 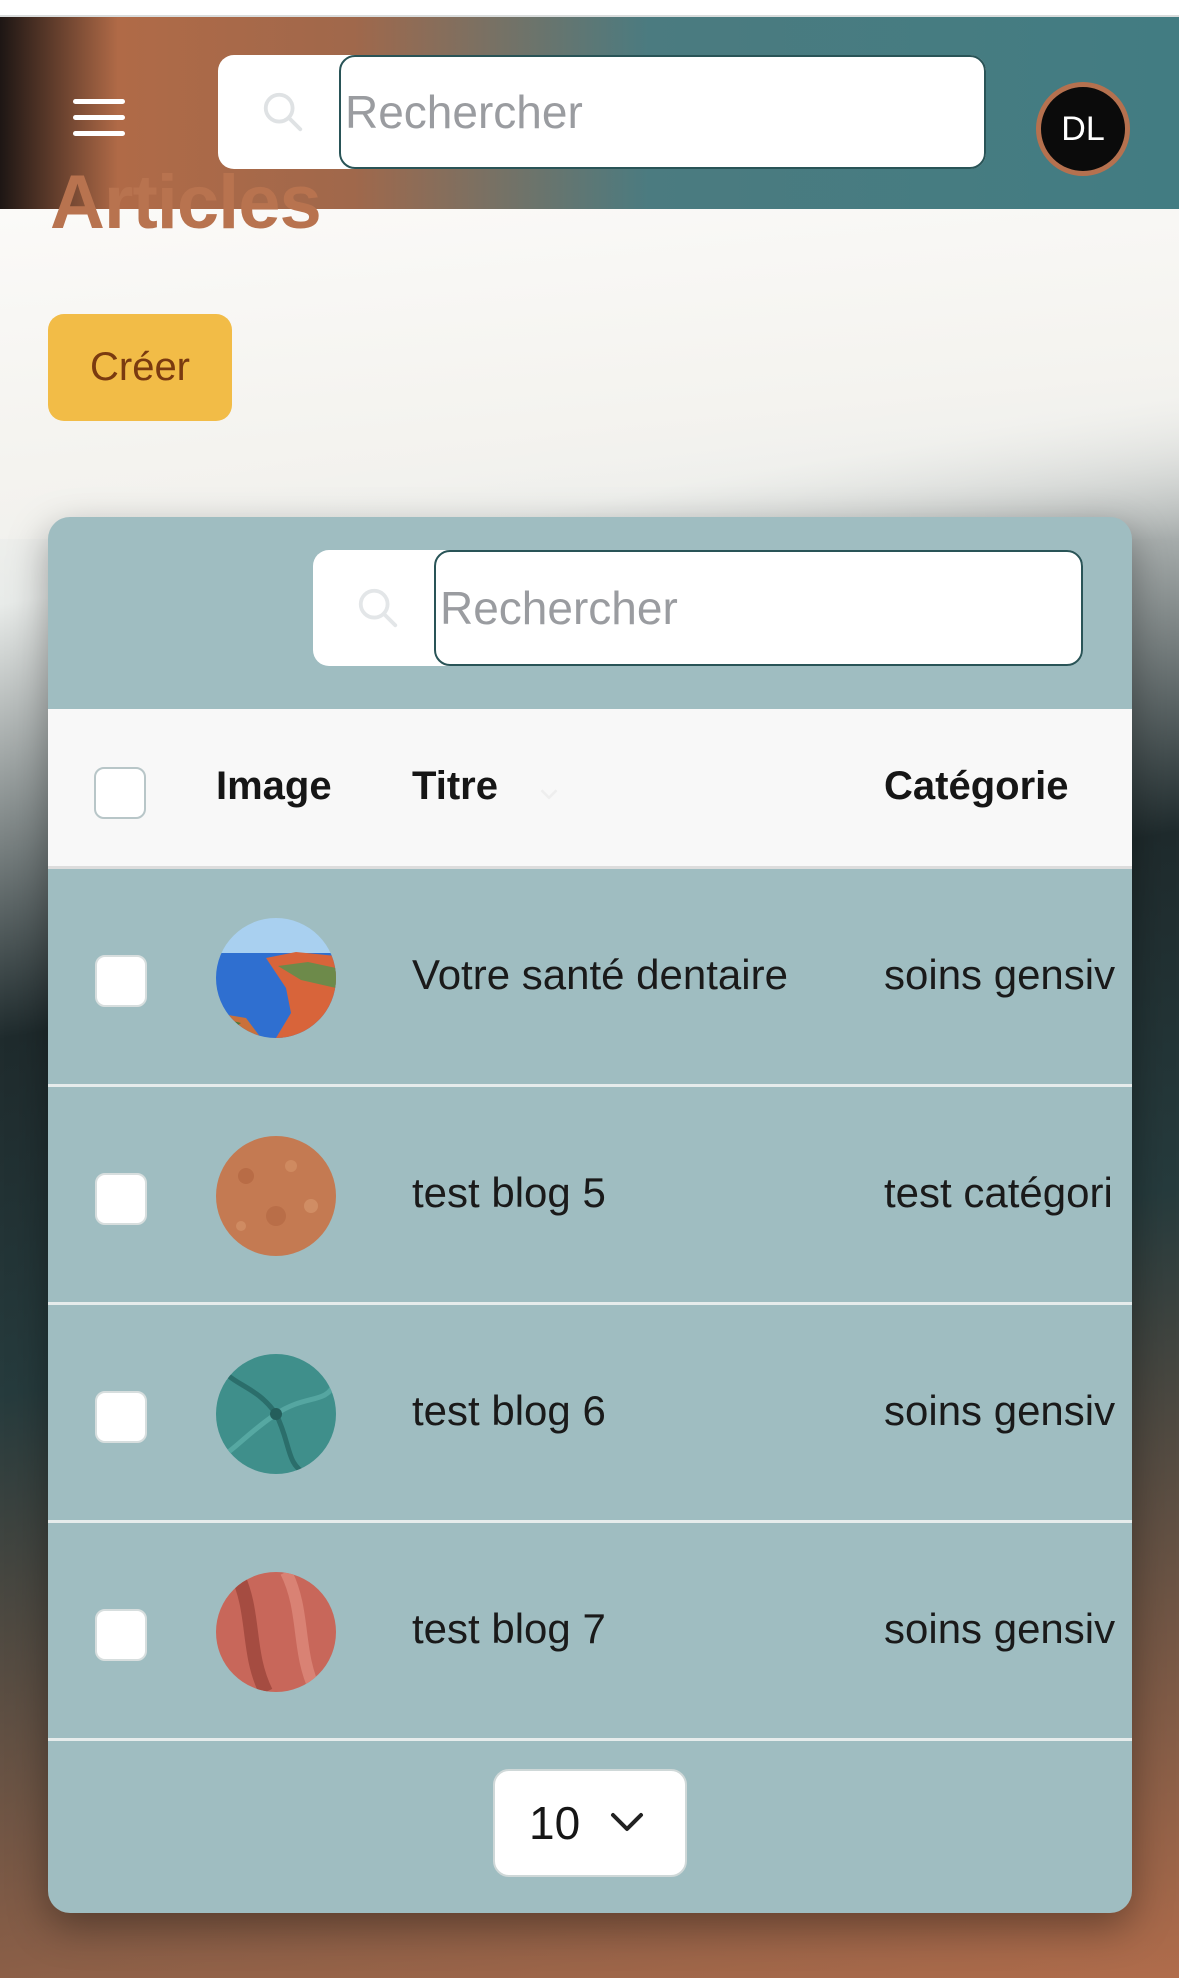 What do you see at coordinates (140, 367) in the screenshot?
I see `create-button: Créer` at bounding box center [140, 367].